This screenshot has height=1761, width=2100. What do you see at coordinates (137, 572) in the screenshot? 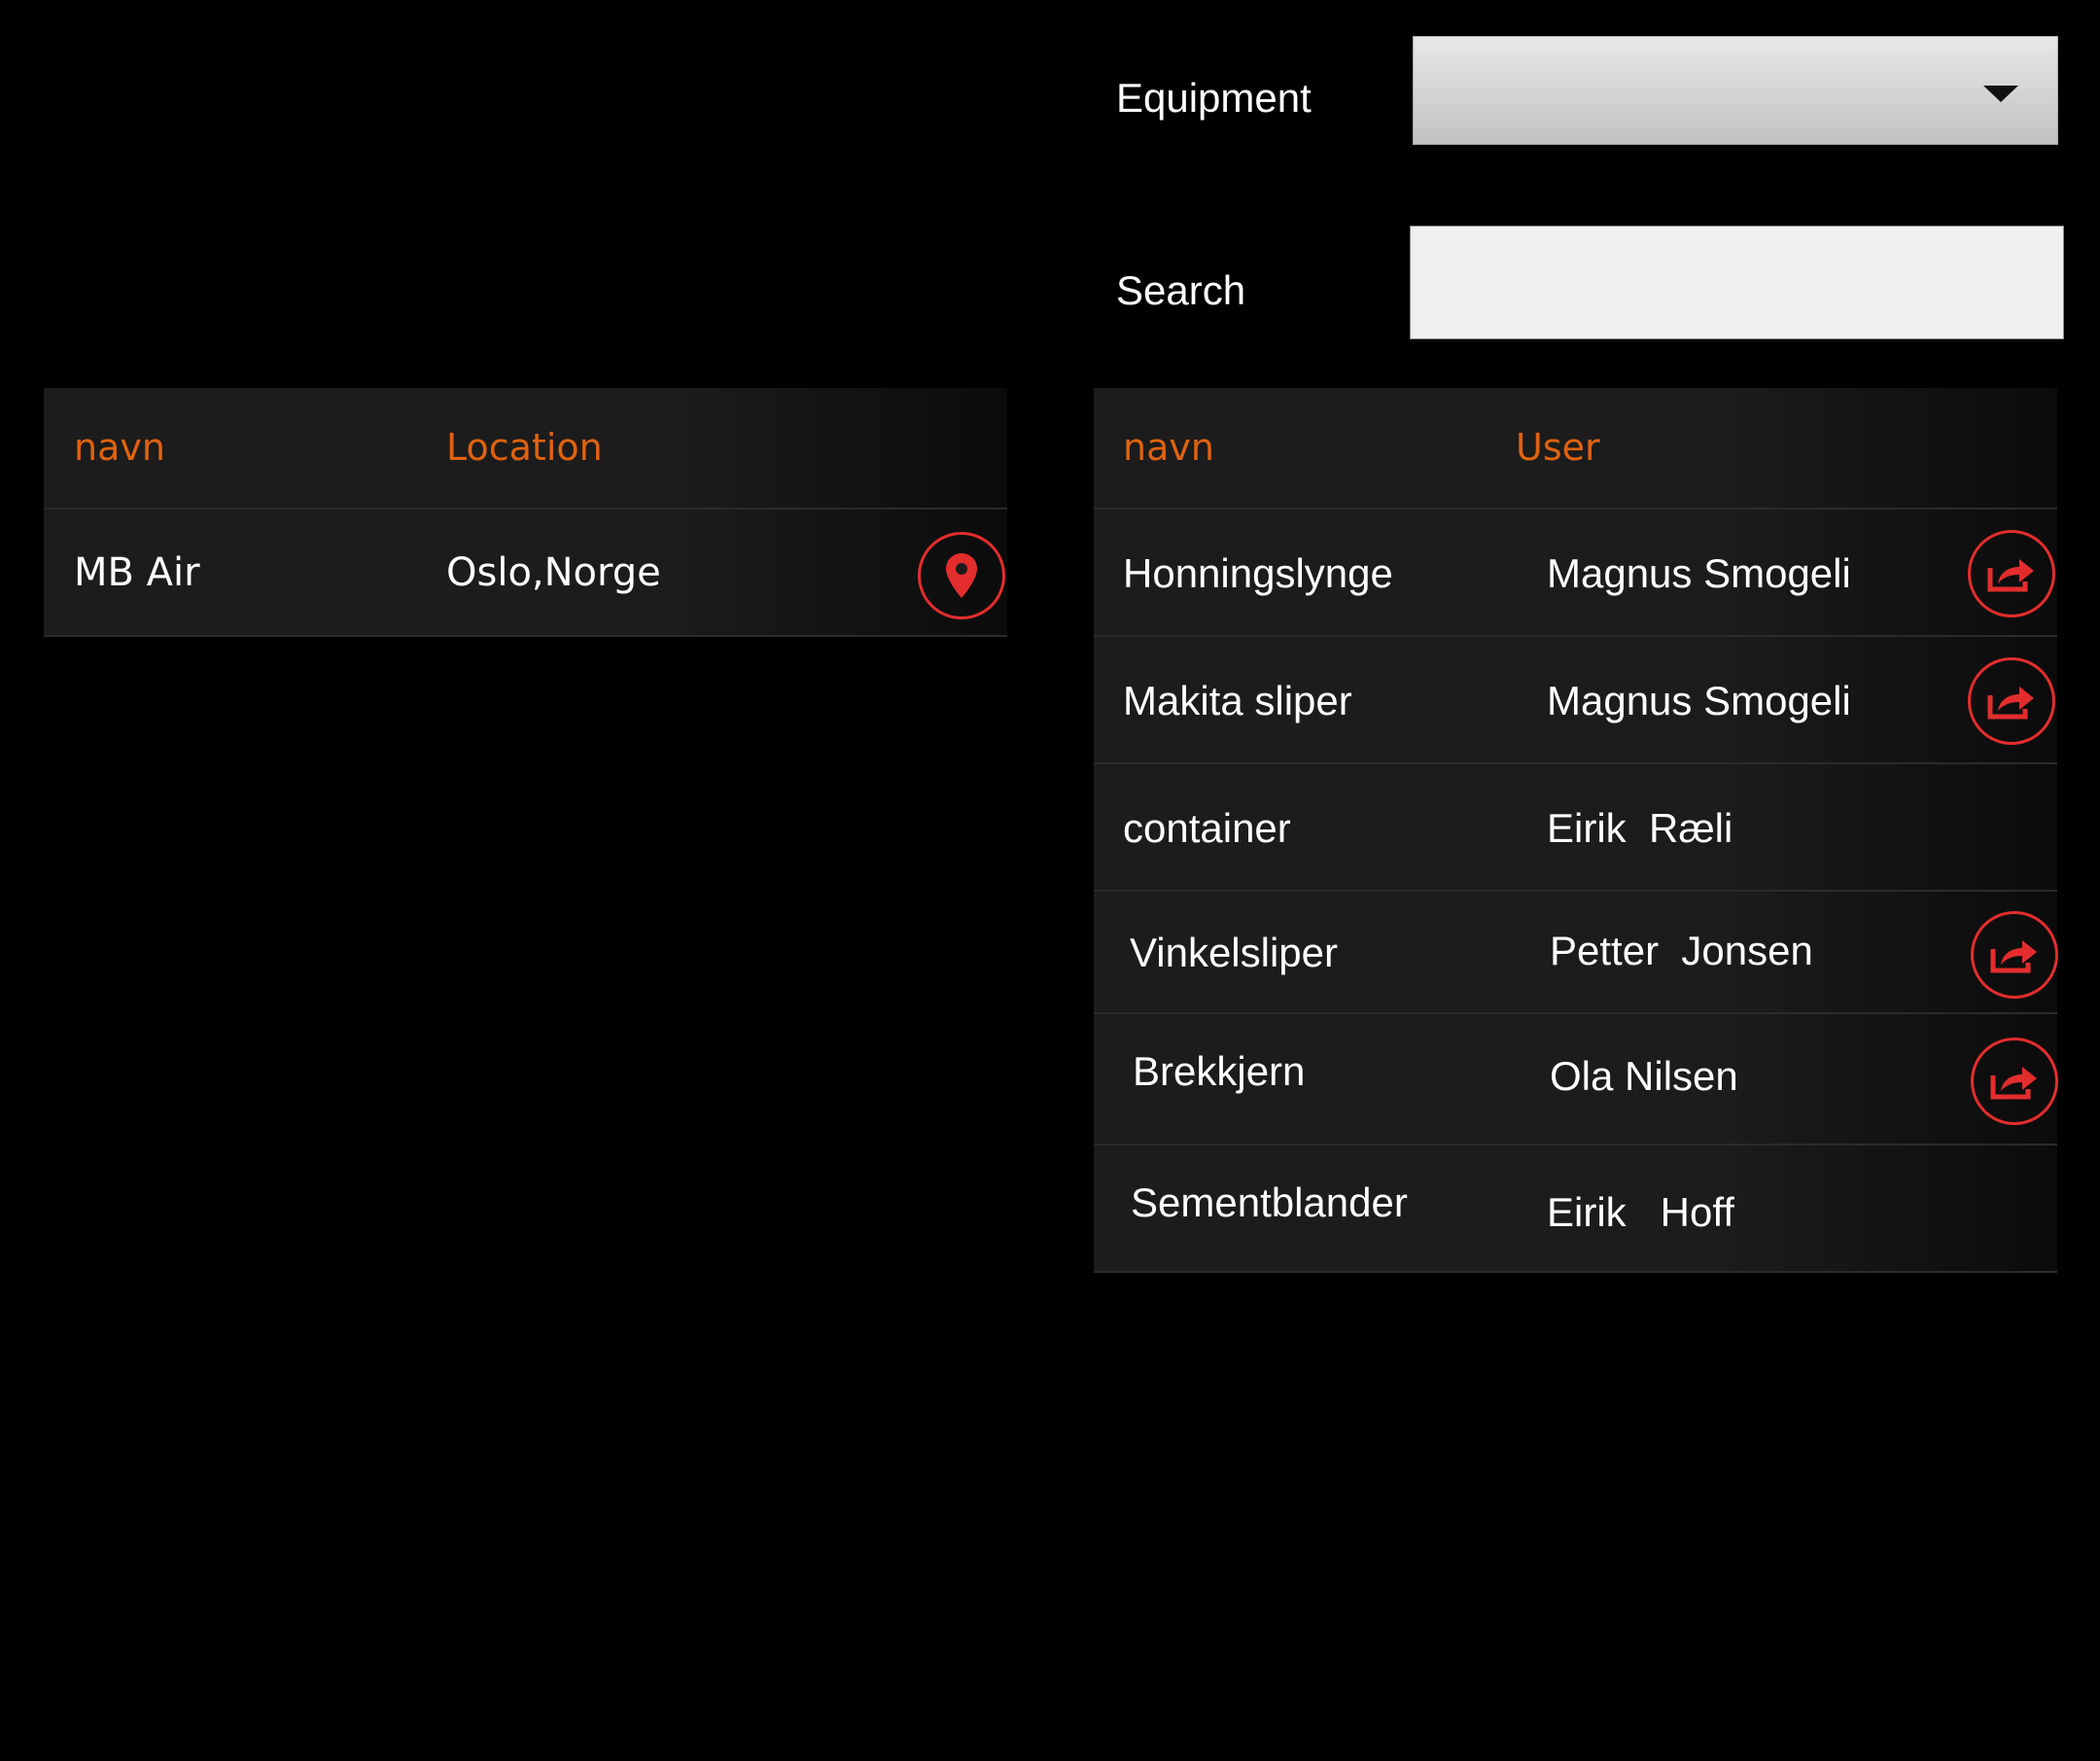
I see `equipment-name: MB Air` at bounding box center [137, 572].